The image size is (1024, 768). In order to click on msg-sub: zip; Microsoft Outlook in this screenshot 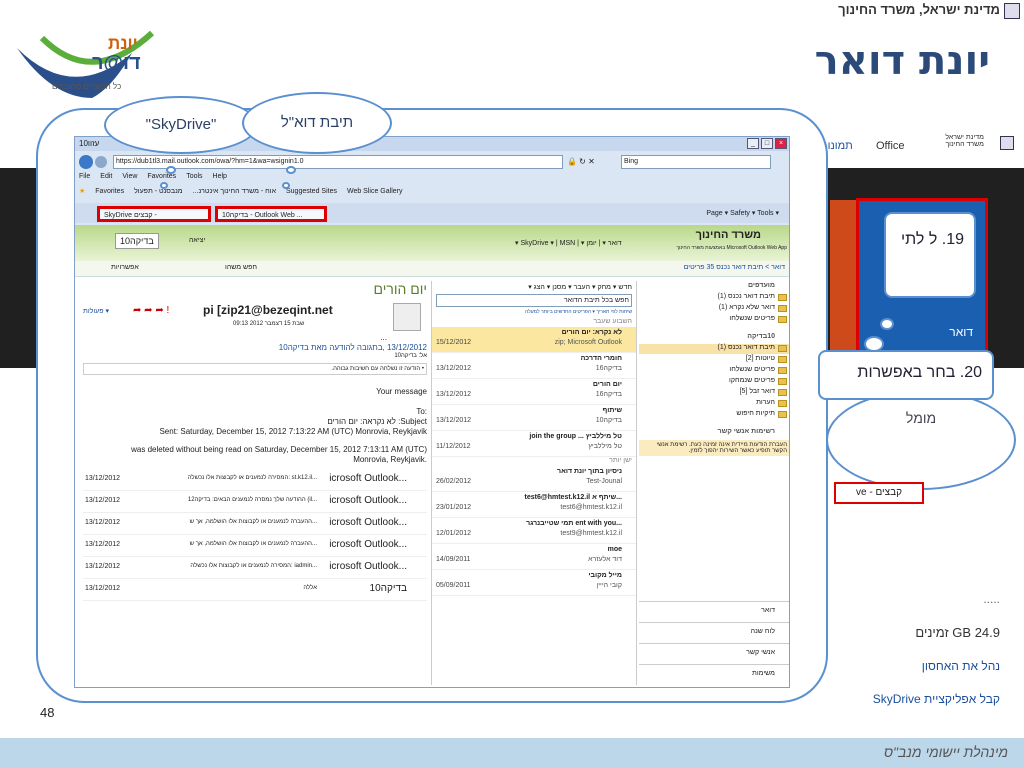, I will do `click(588, 342)`.